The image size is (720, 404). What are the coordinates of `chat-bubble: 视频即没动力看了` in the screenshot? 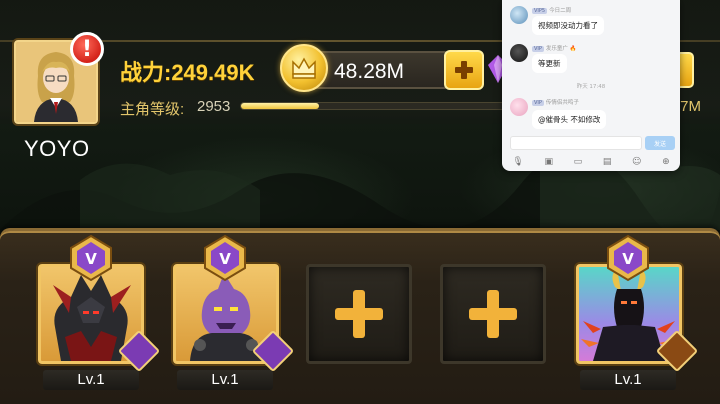 It's located at (568, 25).